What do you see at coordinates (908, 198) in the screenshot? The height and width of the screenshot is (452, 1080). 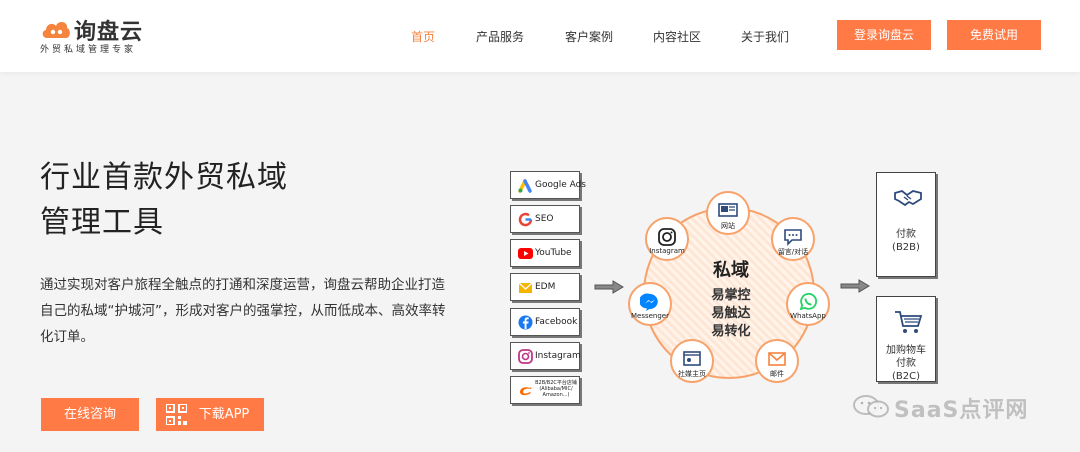 I see `handshake-icon` at bounding box center [908, 198].